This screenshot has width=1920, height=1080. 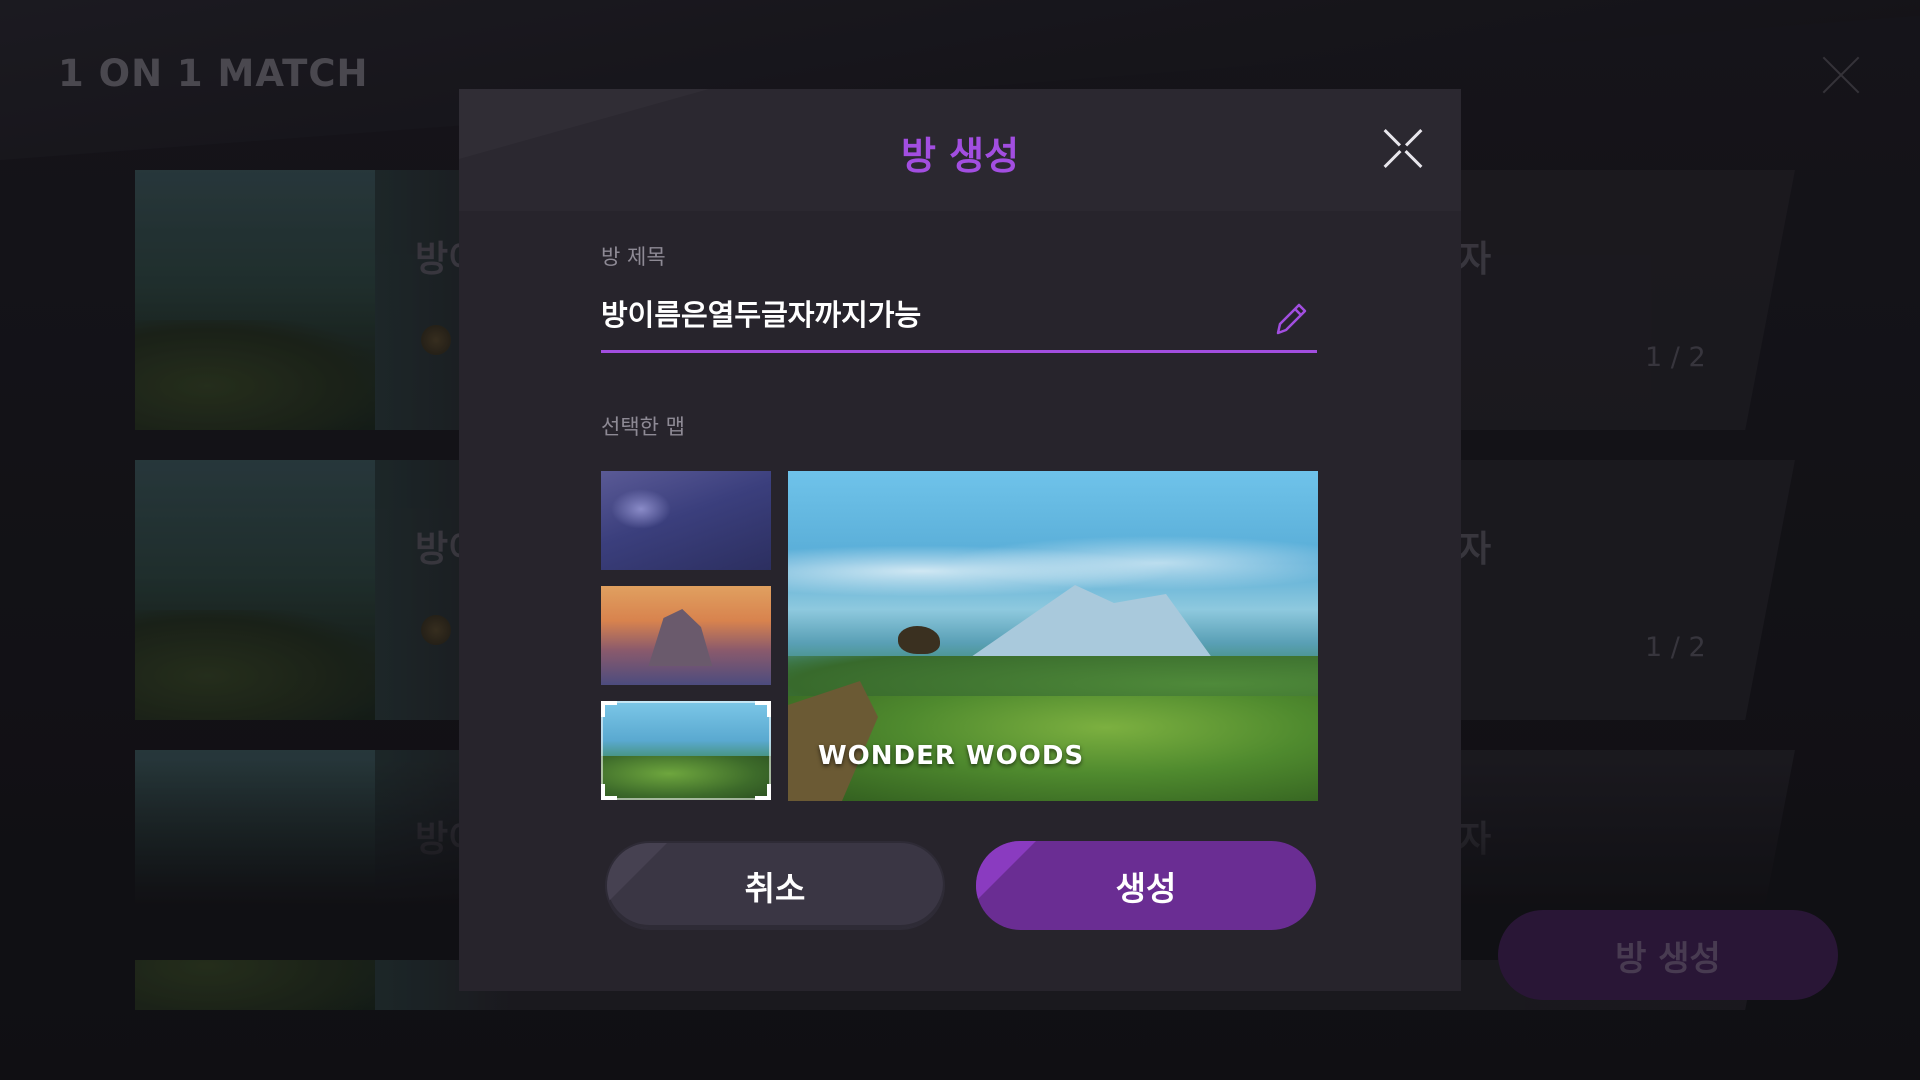 I want to click on map-preview: WONDER WOODS, so click(x=1053, y=636).